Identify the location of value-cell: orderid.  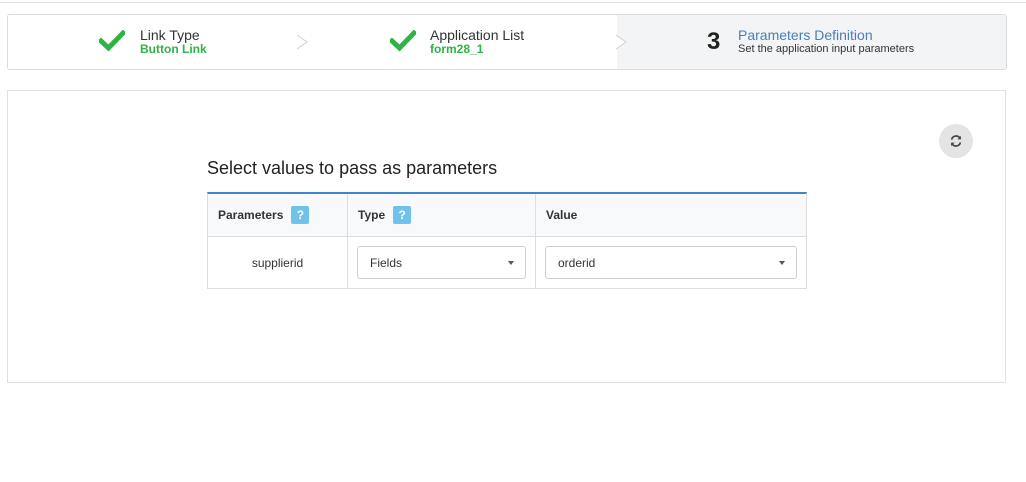
(671, 262).